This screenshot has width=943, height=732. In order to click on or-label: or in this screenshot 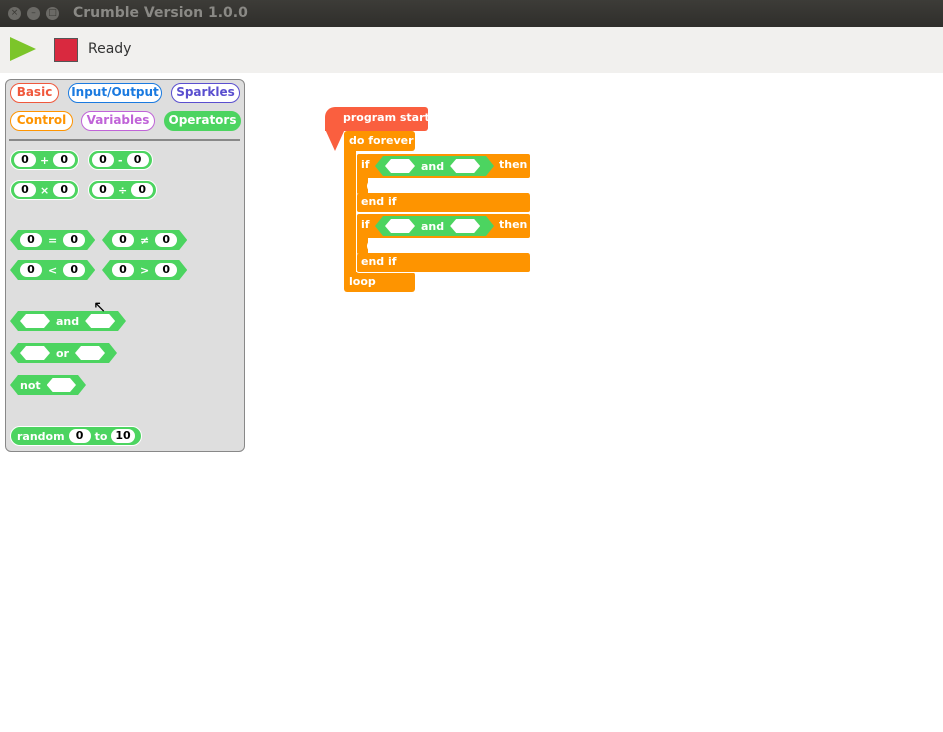, I will do `click(62, 353)`.